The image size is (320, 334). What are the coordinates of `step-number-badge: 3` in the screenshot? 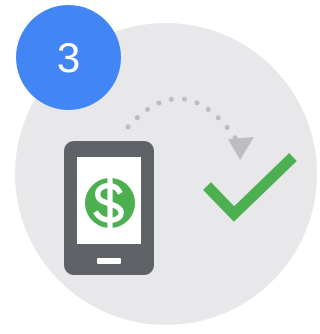 It's located at (68, 57).